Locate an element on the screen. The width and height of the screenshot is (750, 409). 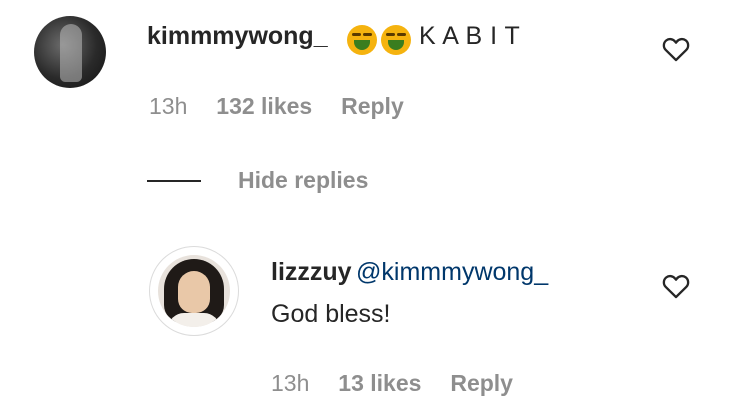
replies-divider-line is located at coordinates (174, 181).